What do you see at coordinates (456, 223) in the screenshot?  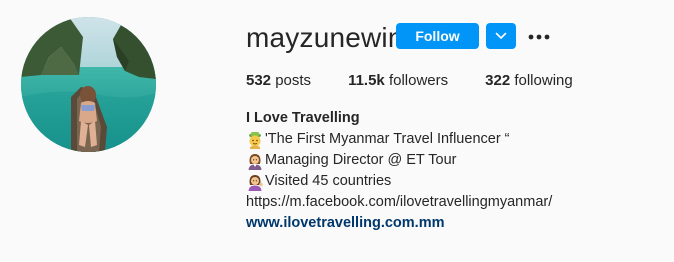 I see `bio-website-line: www.ilovetravelling.com.mm` at bounding box center [456, 223].